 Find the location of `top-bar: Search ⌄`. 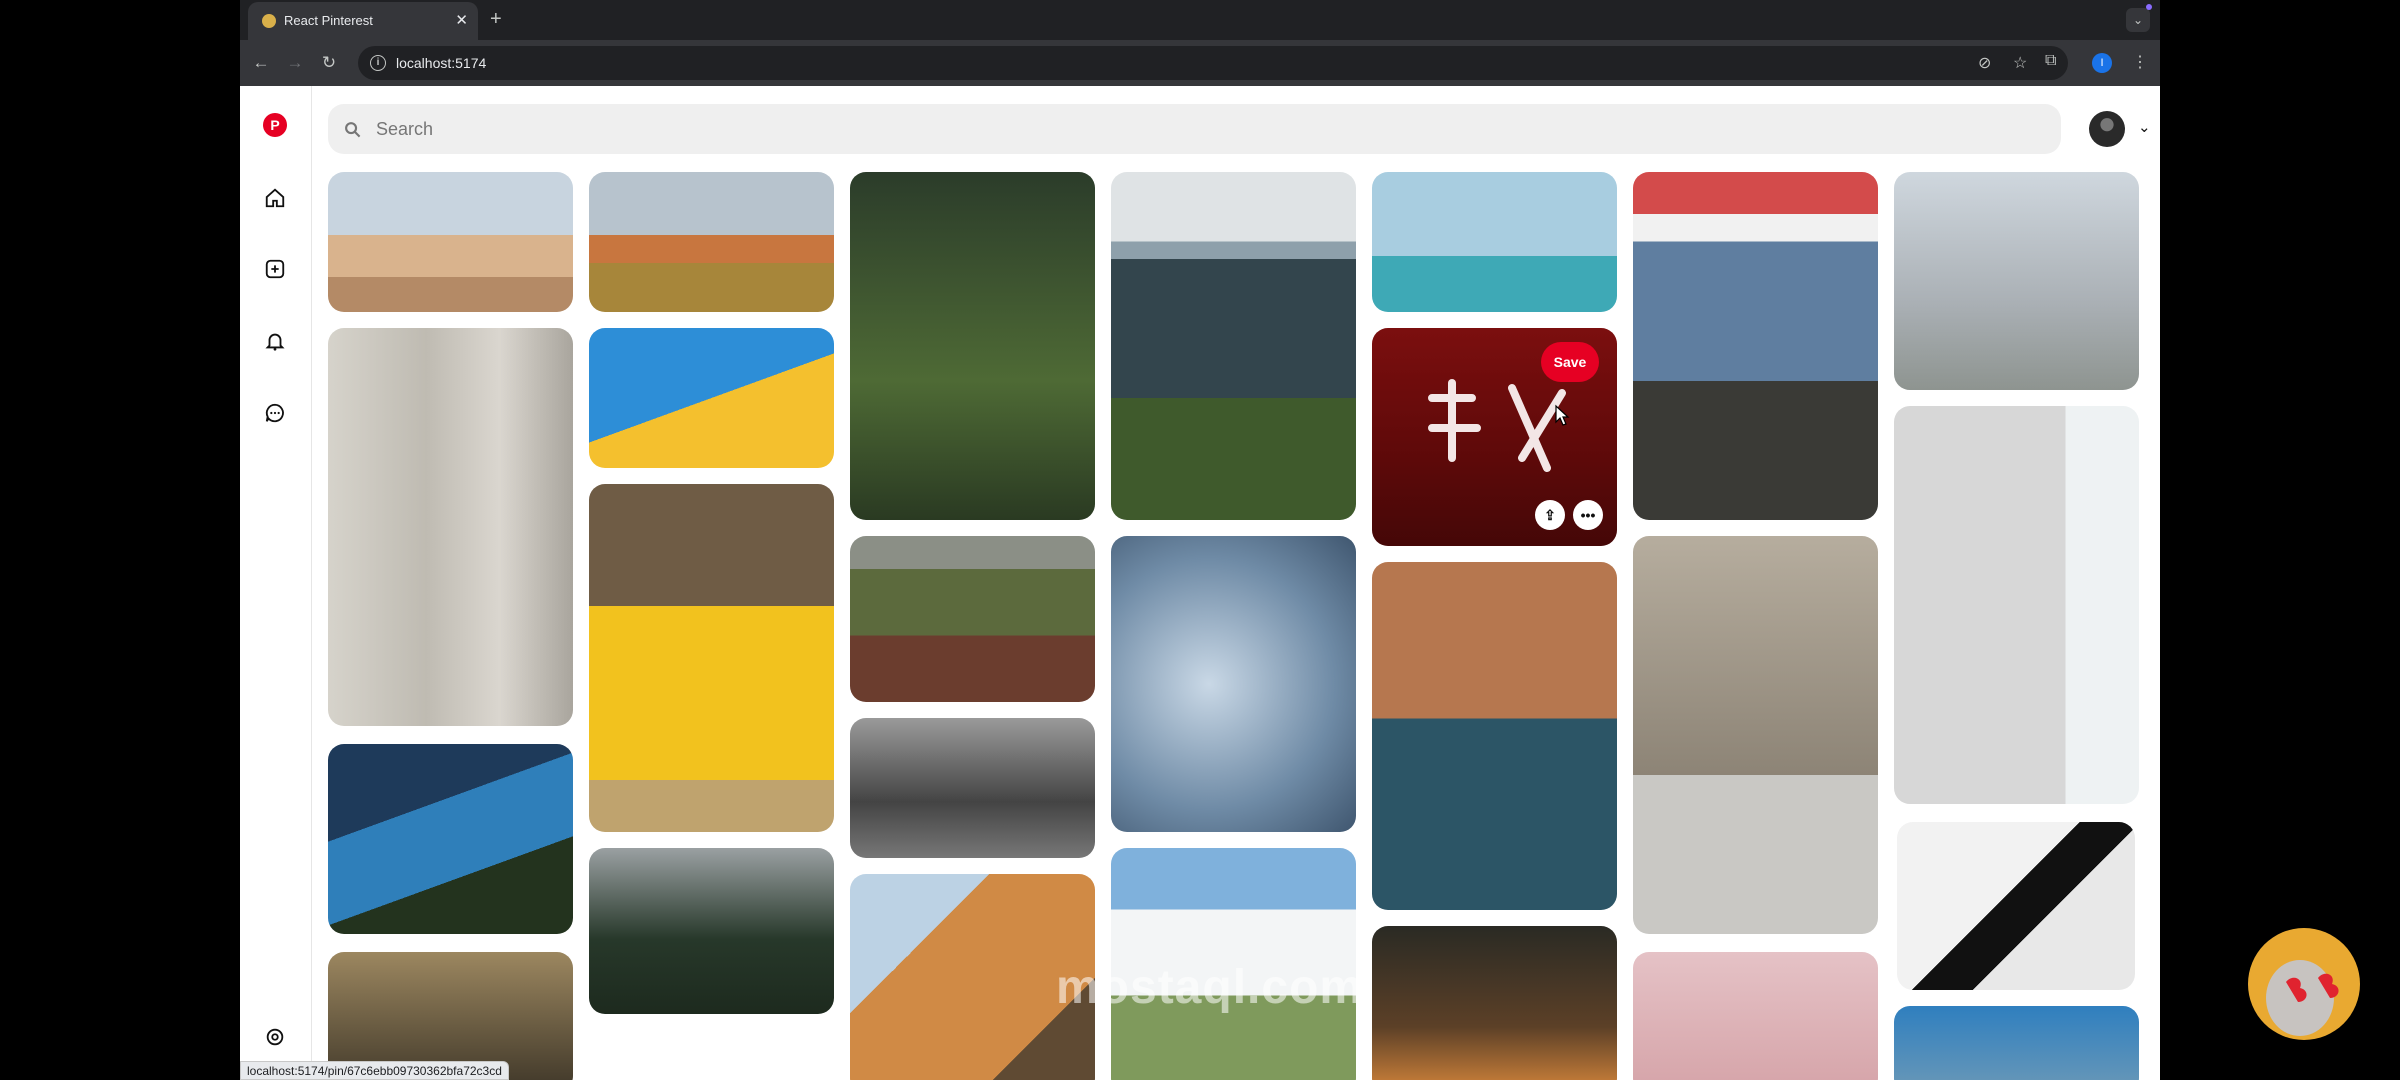

top-bar: Search ⌄ is located at coordinates (1239, 129).